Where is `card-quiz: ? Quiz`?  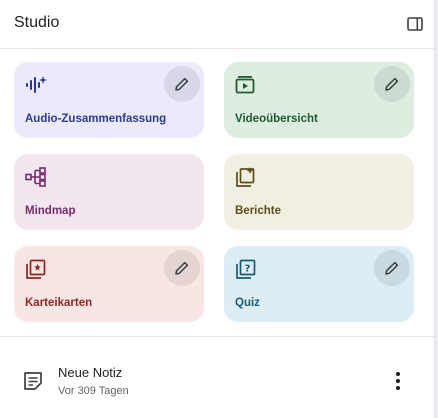
card-quiz: ? Quiz is located at coordinates (319, 284).